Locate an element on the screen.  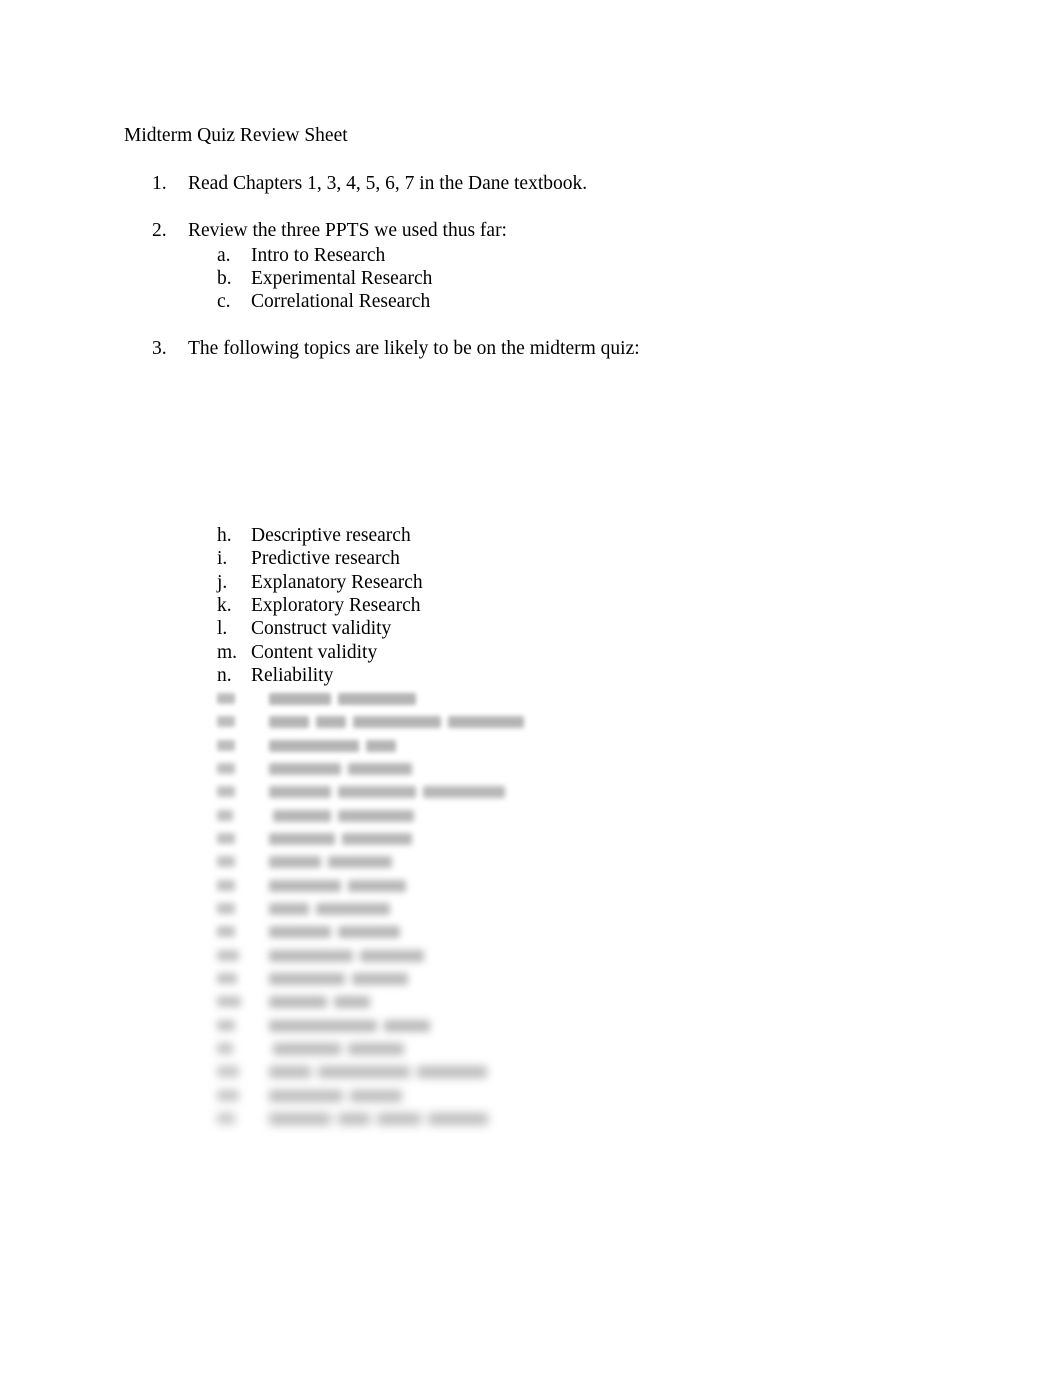
list-item-text: Content validity is located at coordinates (314, 652).